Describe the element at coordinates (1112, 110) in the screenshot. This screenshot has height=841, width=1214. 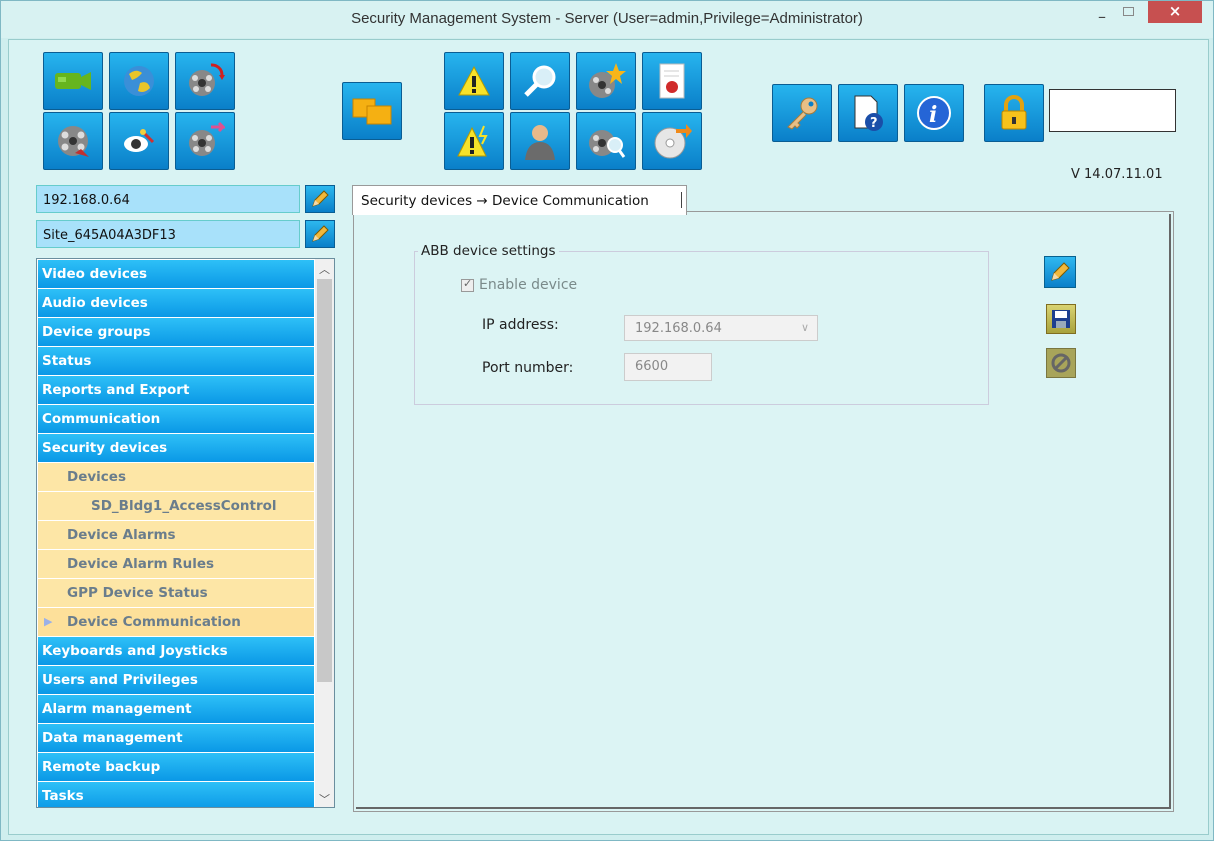
I see `login-display-field` at that location.